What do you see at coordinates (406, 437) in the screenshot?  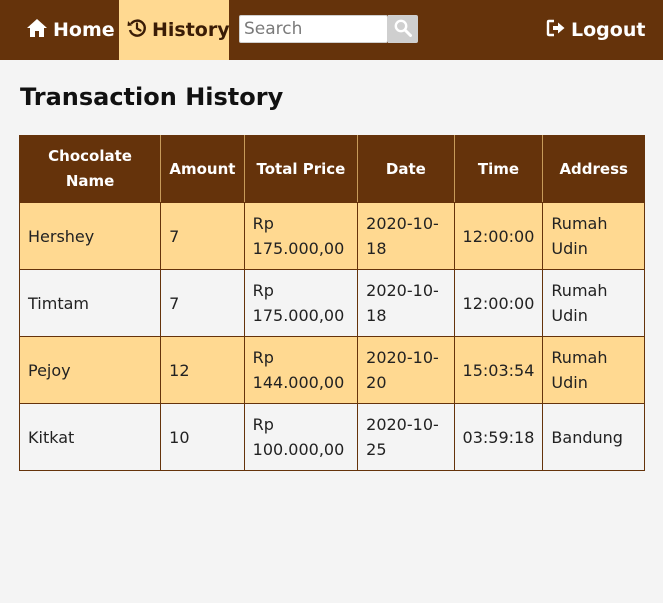 I see `cell-date: 2020-10-25` at bounding box center [406, 437].